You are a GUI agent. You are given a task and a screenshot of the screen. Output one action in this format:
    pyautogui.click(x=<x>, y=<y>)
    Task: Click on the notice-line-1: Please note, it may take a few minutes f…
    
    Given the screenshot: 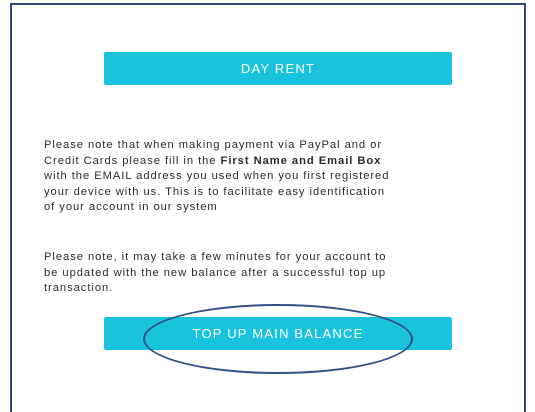 What is the action you would take?
    pyautogui.click(x=215, y=257)
    